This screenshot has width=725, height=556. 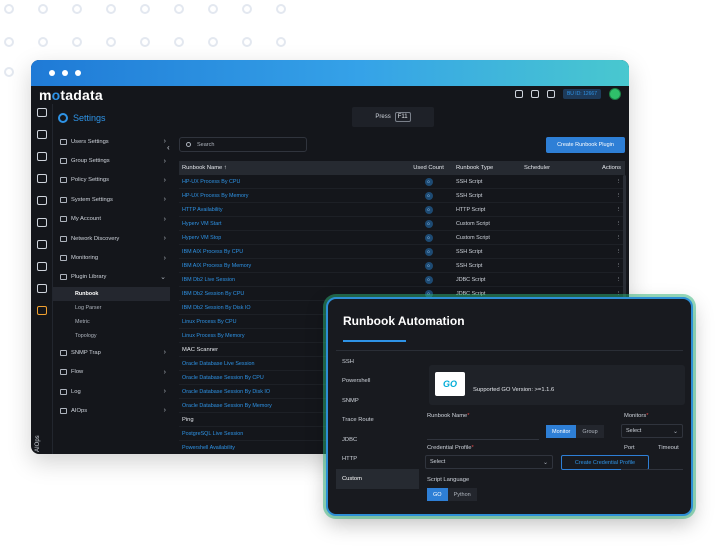 I want to click on sidebar-item: Users Settings ›, so click(x=111, y=141).